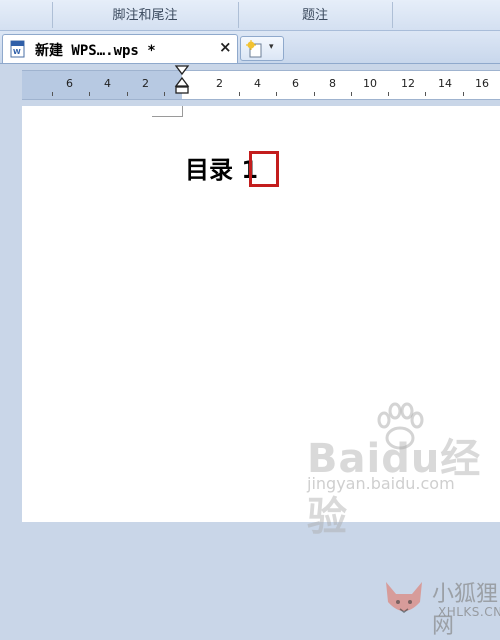  I want to click on ruler-label: 10, so click(370, 83).